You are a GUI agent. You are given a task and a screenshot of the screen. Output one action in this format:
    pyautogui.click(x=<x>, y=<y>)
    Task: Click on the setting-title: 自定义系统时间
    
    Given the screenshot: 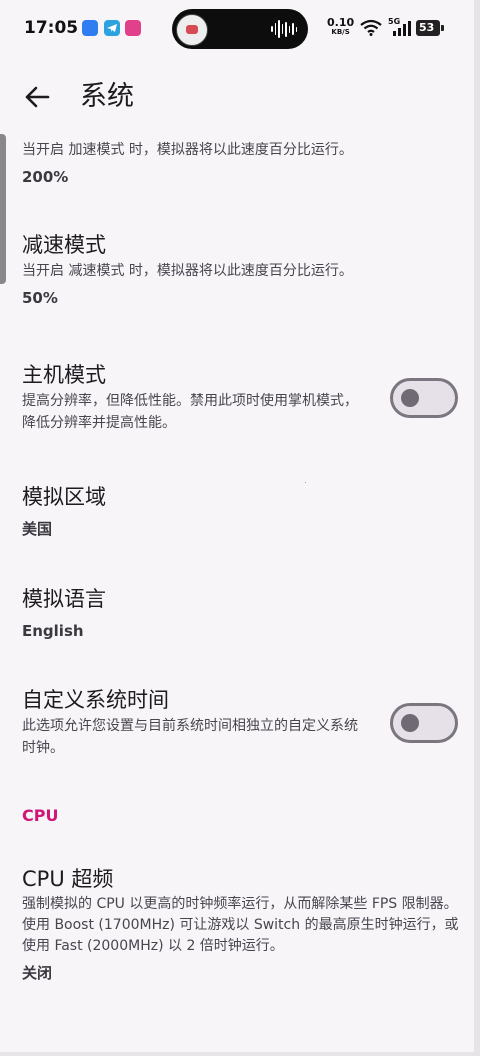 What is the action you would take?
    pyautogui.click(x=95, y=700)
    